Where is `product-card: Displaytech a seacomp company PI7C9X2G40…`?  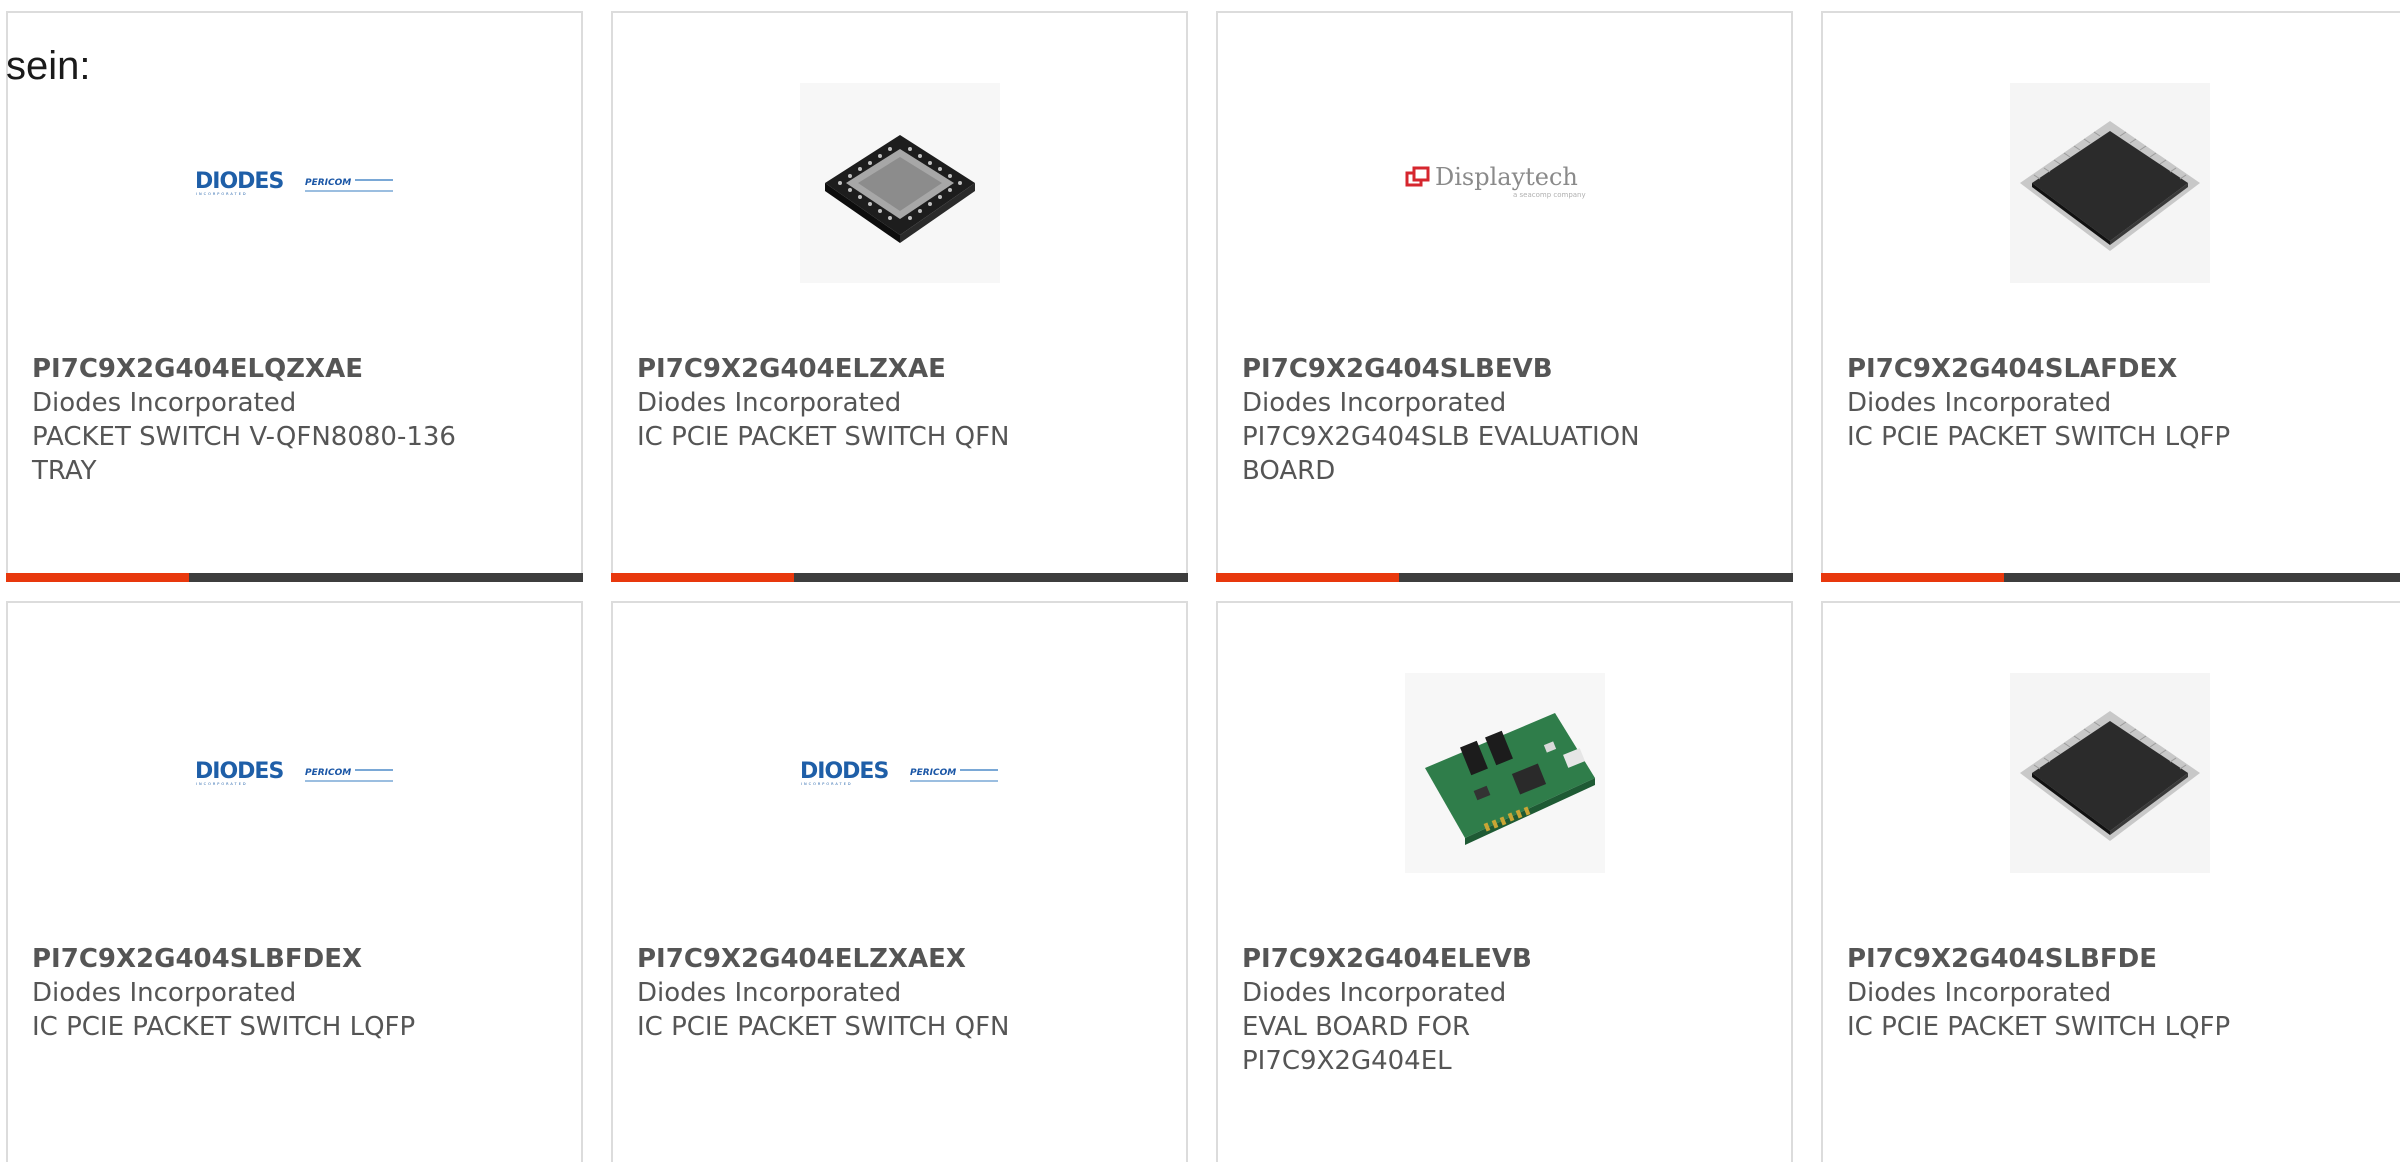
product-card: Displaytech a seacomp company PI7C9X2G40… is located at coordinates (1504, 296).